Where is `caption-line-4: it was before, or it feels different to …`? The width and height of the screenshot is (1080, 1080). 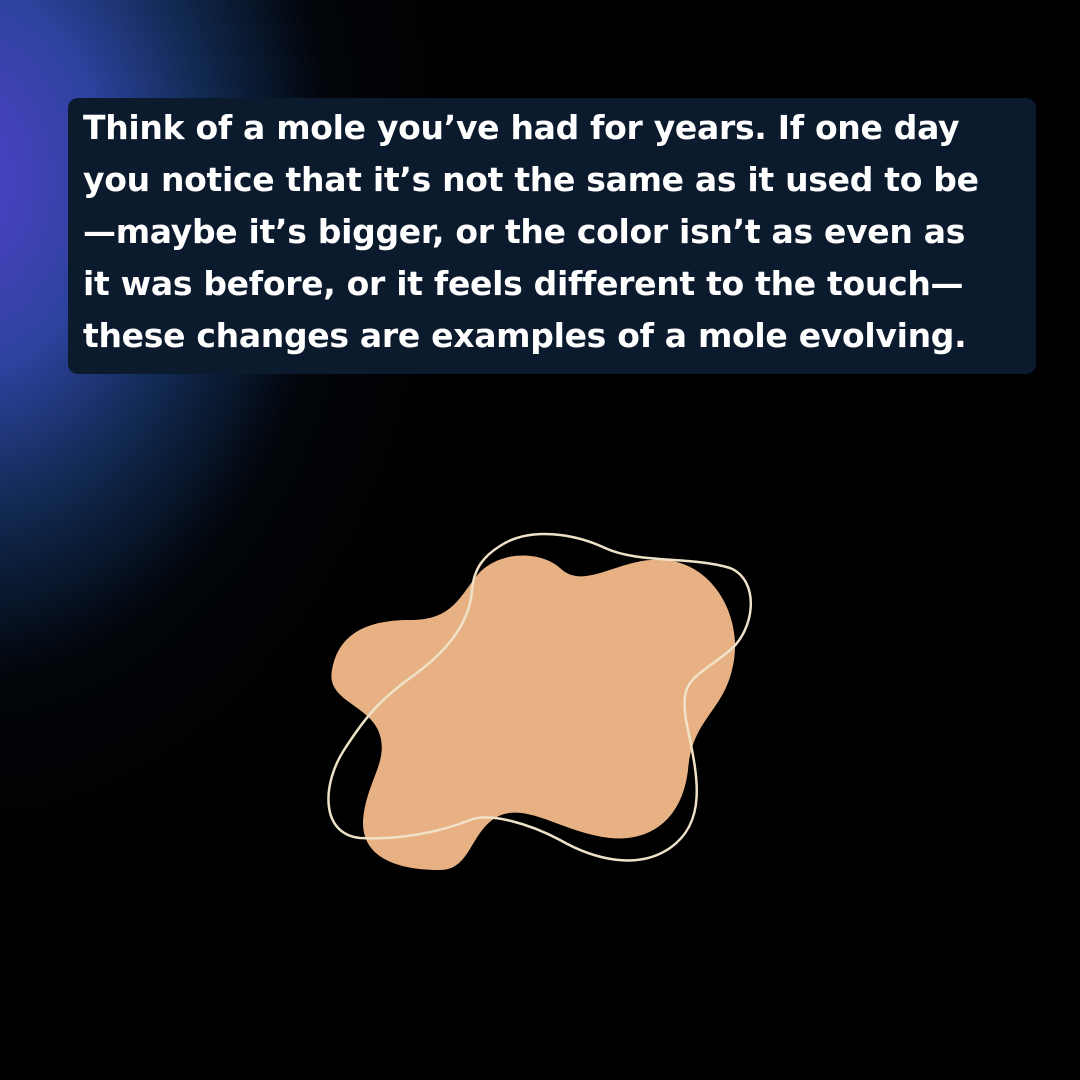
caption-line-4: it was before, or it feels different to … is located at coordinates (523, 283).